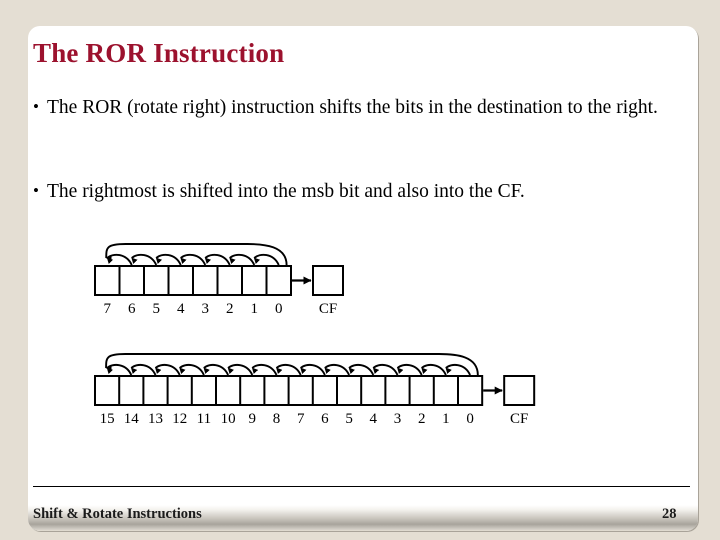 Image resolution: width=720 pixels, height=540 pixels. Describe the element at coordinates (155, 419) in the screenshot. I see `bit-label-13: 13` at that location.